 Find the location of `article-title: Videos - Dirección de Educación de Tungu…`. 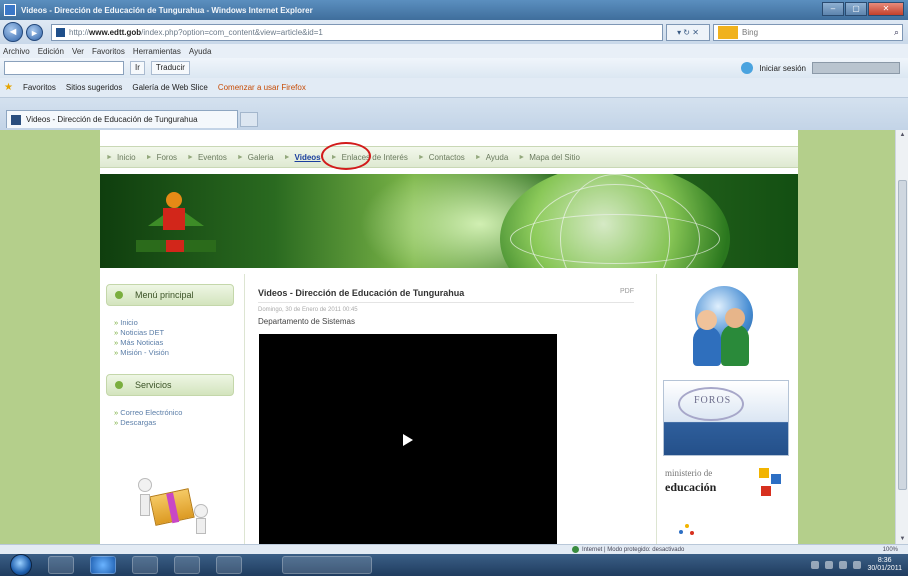

article-title: Videos - Dirección de Educación de Tungu… is located at coordinates (361, 293).